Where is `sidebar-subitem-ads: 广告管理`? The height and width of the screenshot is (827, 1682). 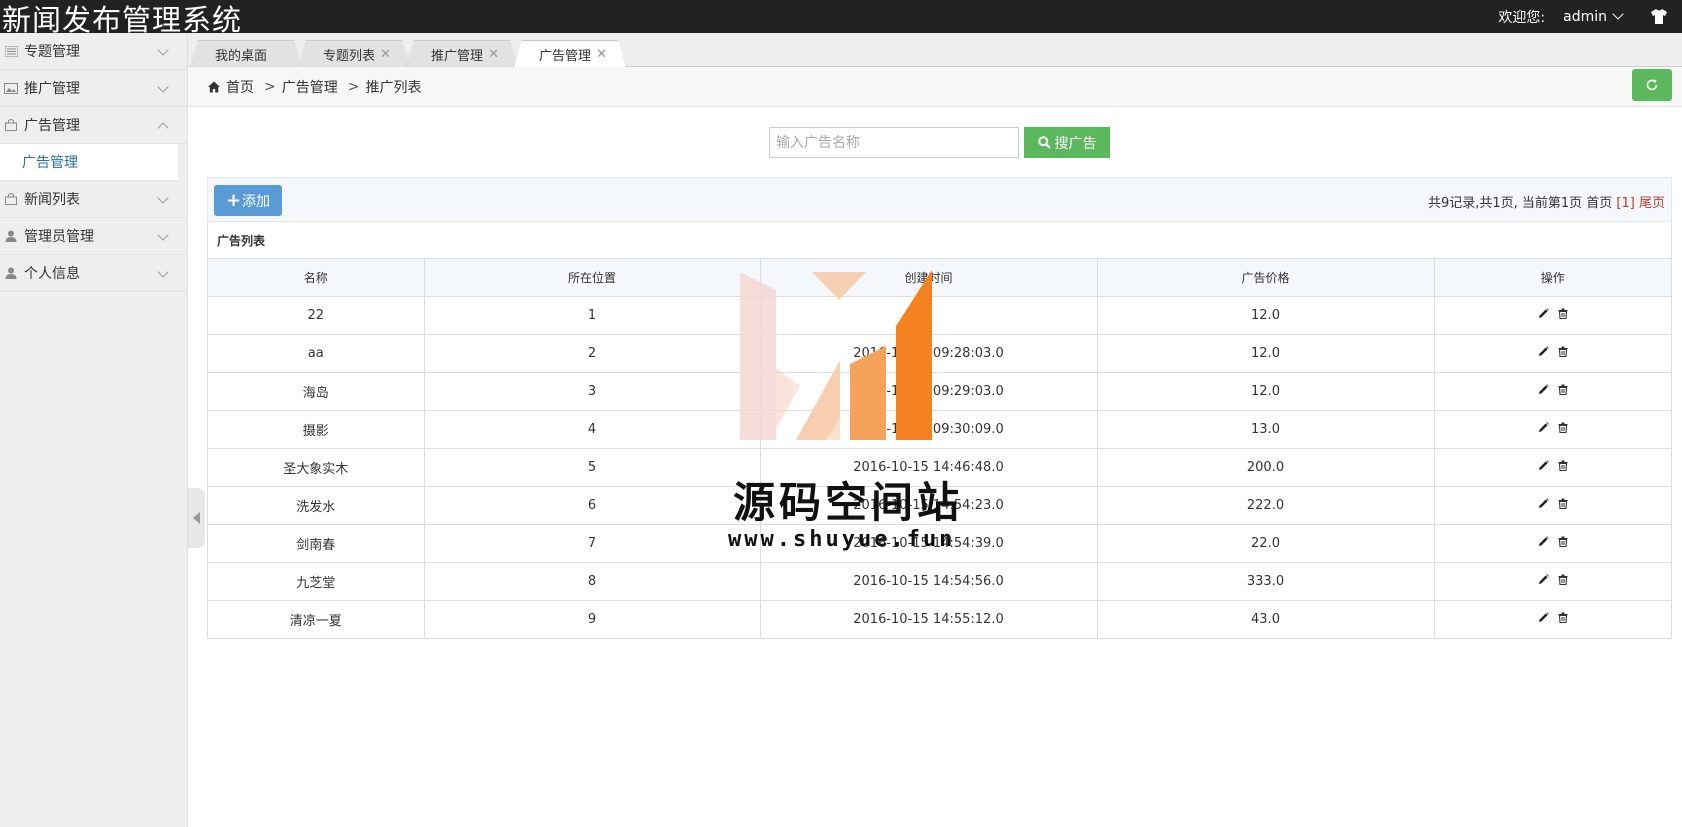 sidebar-subitem-ads: 广告管理 is located at coordinates (89, 162).